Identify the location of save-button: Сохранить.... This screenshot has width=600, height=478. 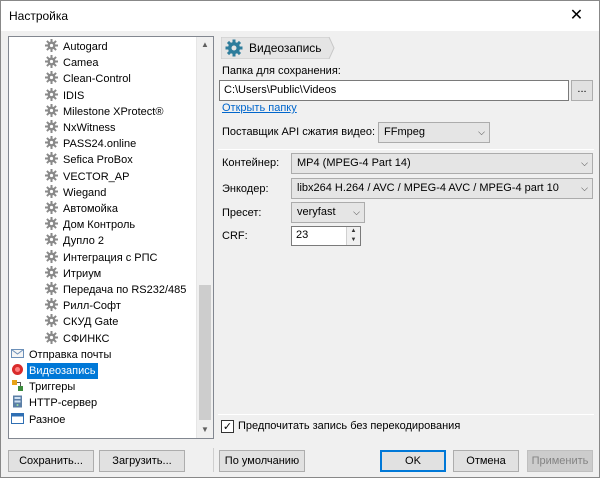
(51, 461).